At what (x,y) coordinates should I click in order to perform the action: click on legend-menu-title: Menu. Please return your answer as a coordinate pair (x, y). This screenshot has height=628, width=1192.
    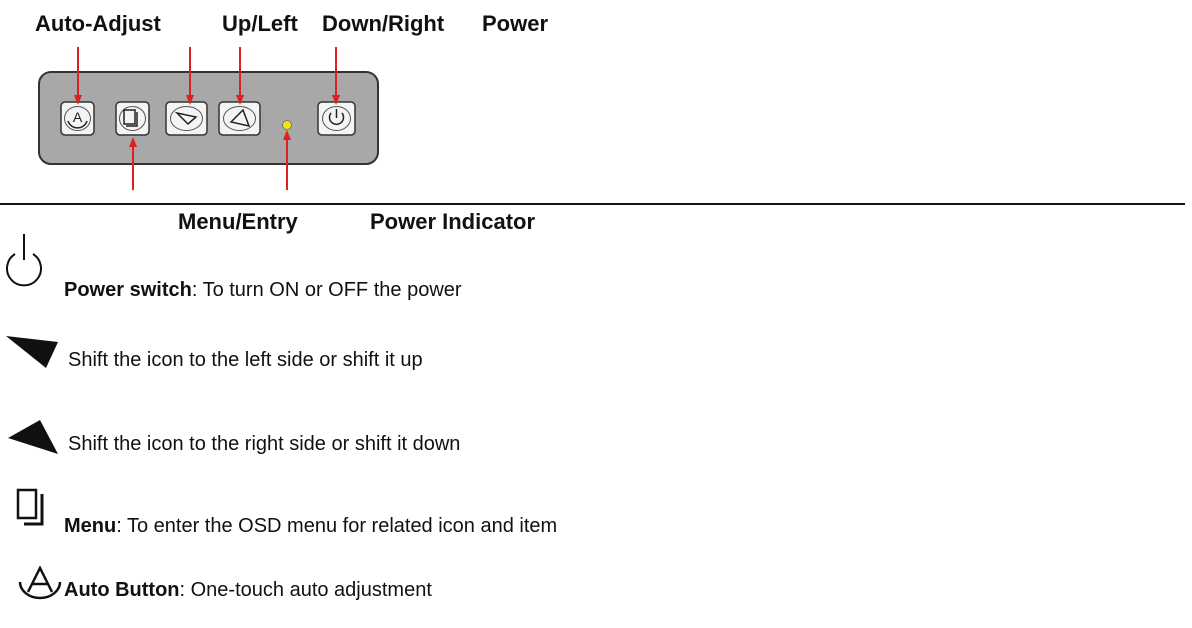
    Looking at the image, I should click on (90, 526).